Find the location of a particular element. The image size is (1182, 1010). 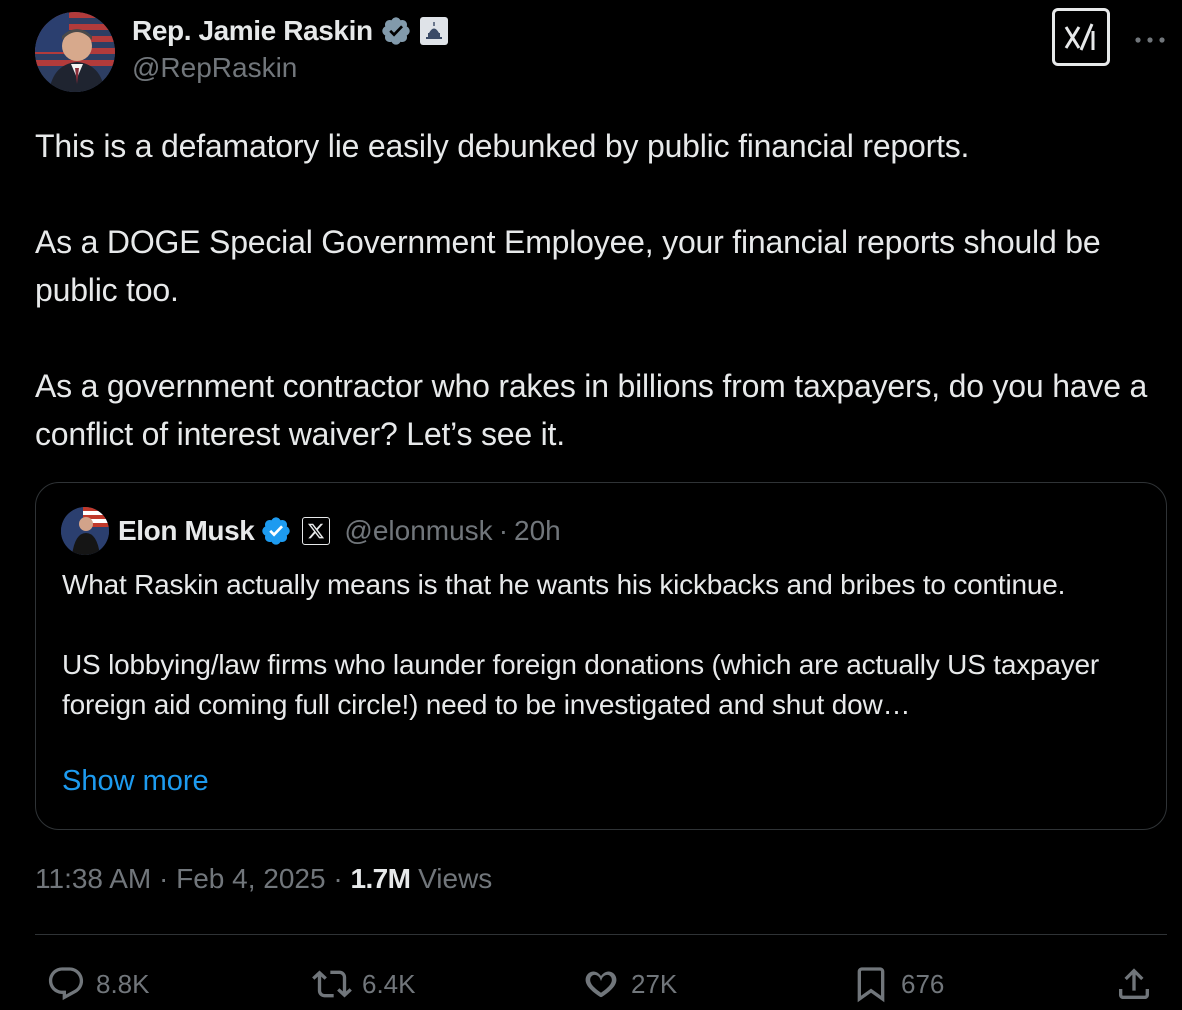

bookmark-button: 676 is located at coordinates (897, 984).